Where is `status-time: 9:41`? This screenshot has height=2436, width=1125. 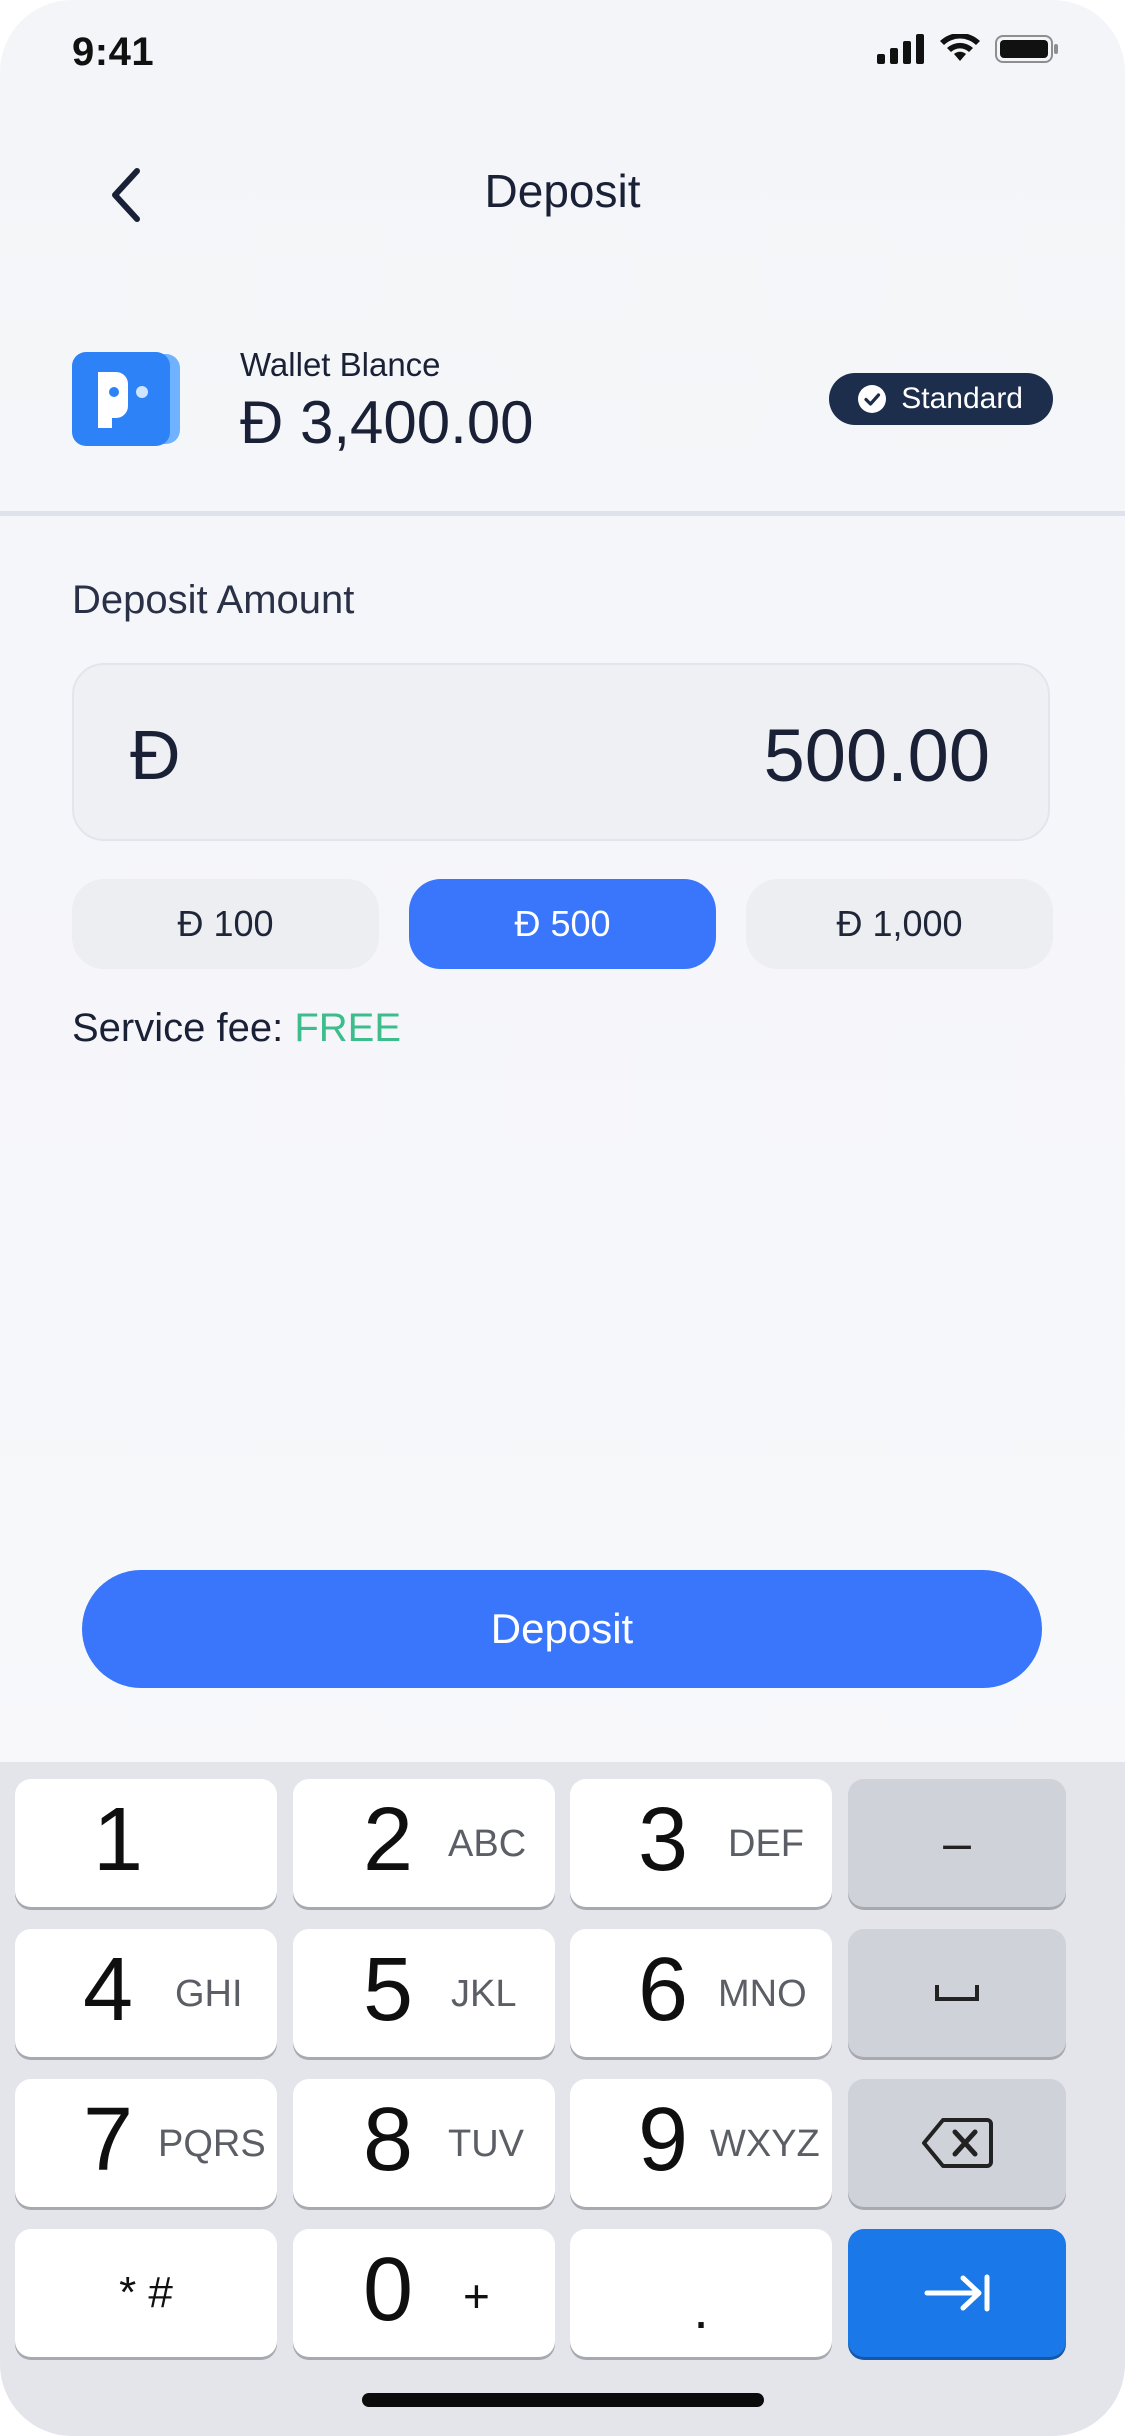 status-time: 9:41 is located at coordinates (113, 52).